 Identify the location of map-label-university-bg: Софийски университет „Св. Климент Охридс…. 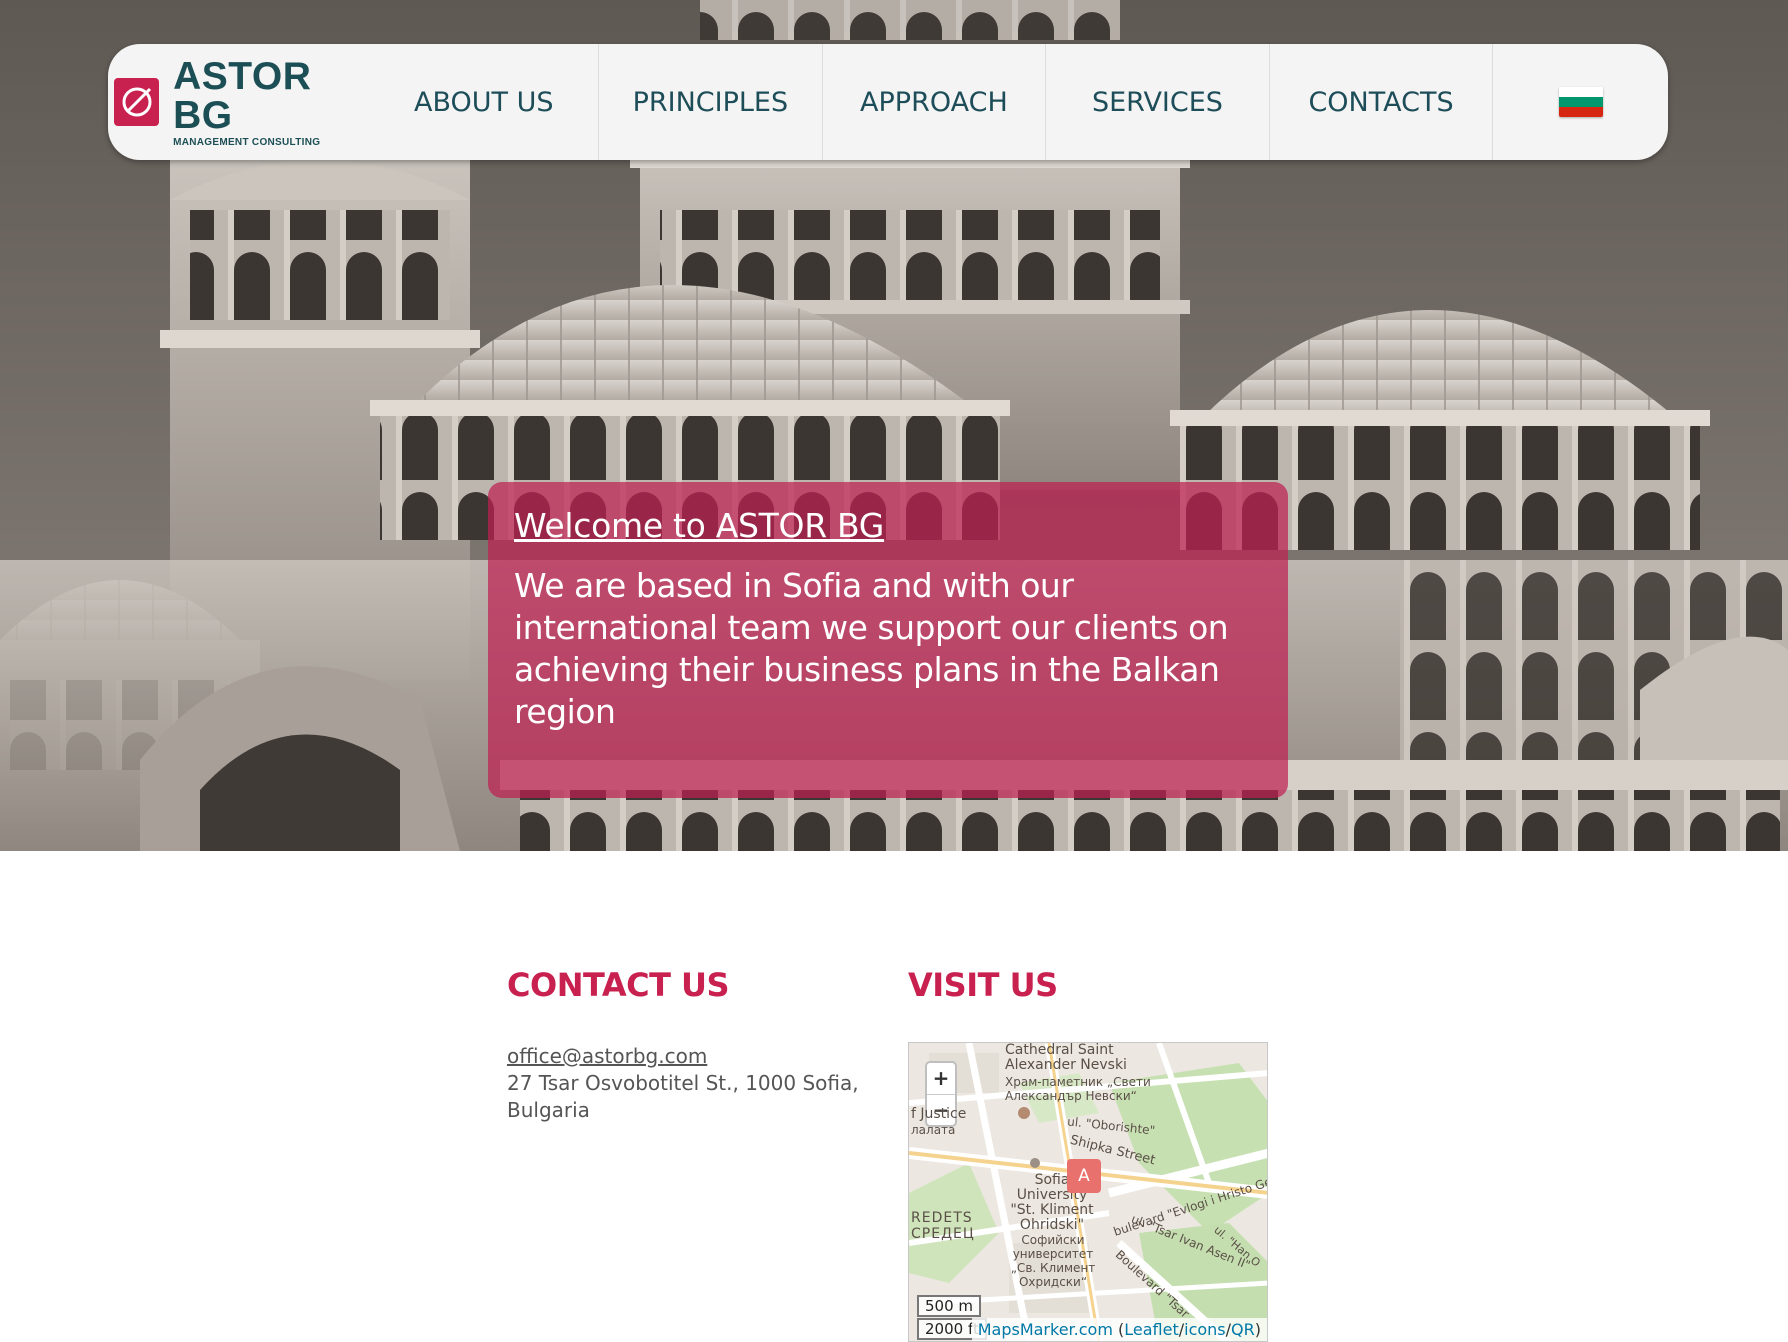
(1053, 1261).